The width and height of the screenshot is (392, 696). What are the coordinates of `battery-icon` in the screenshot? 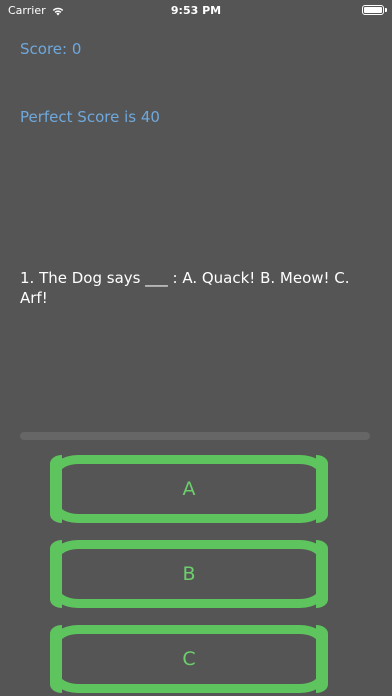 It's located at (373, 10).